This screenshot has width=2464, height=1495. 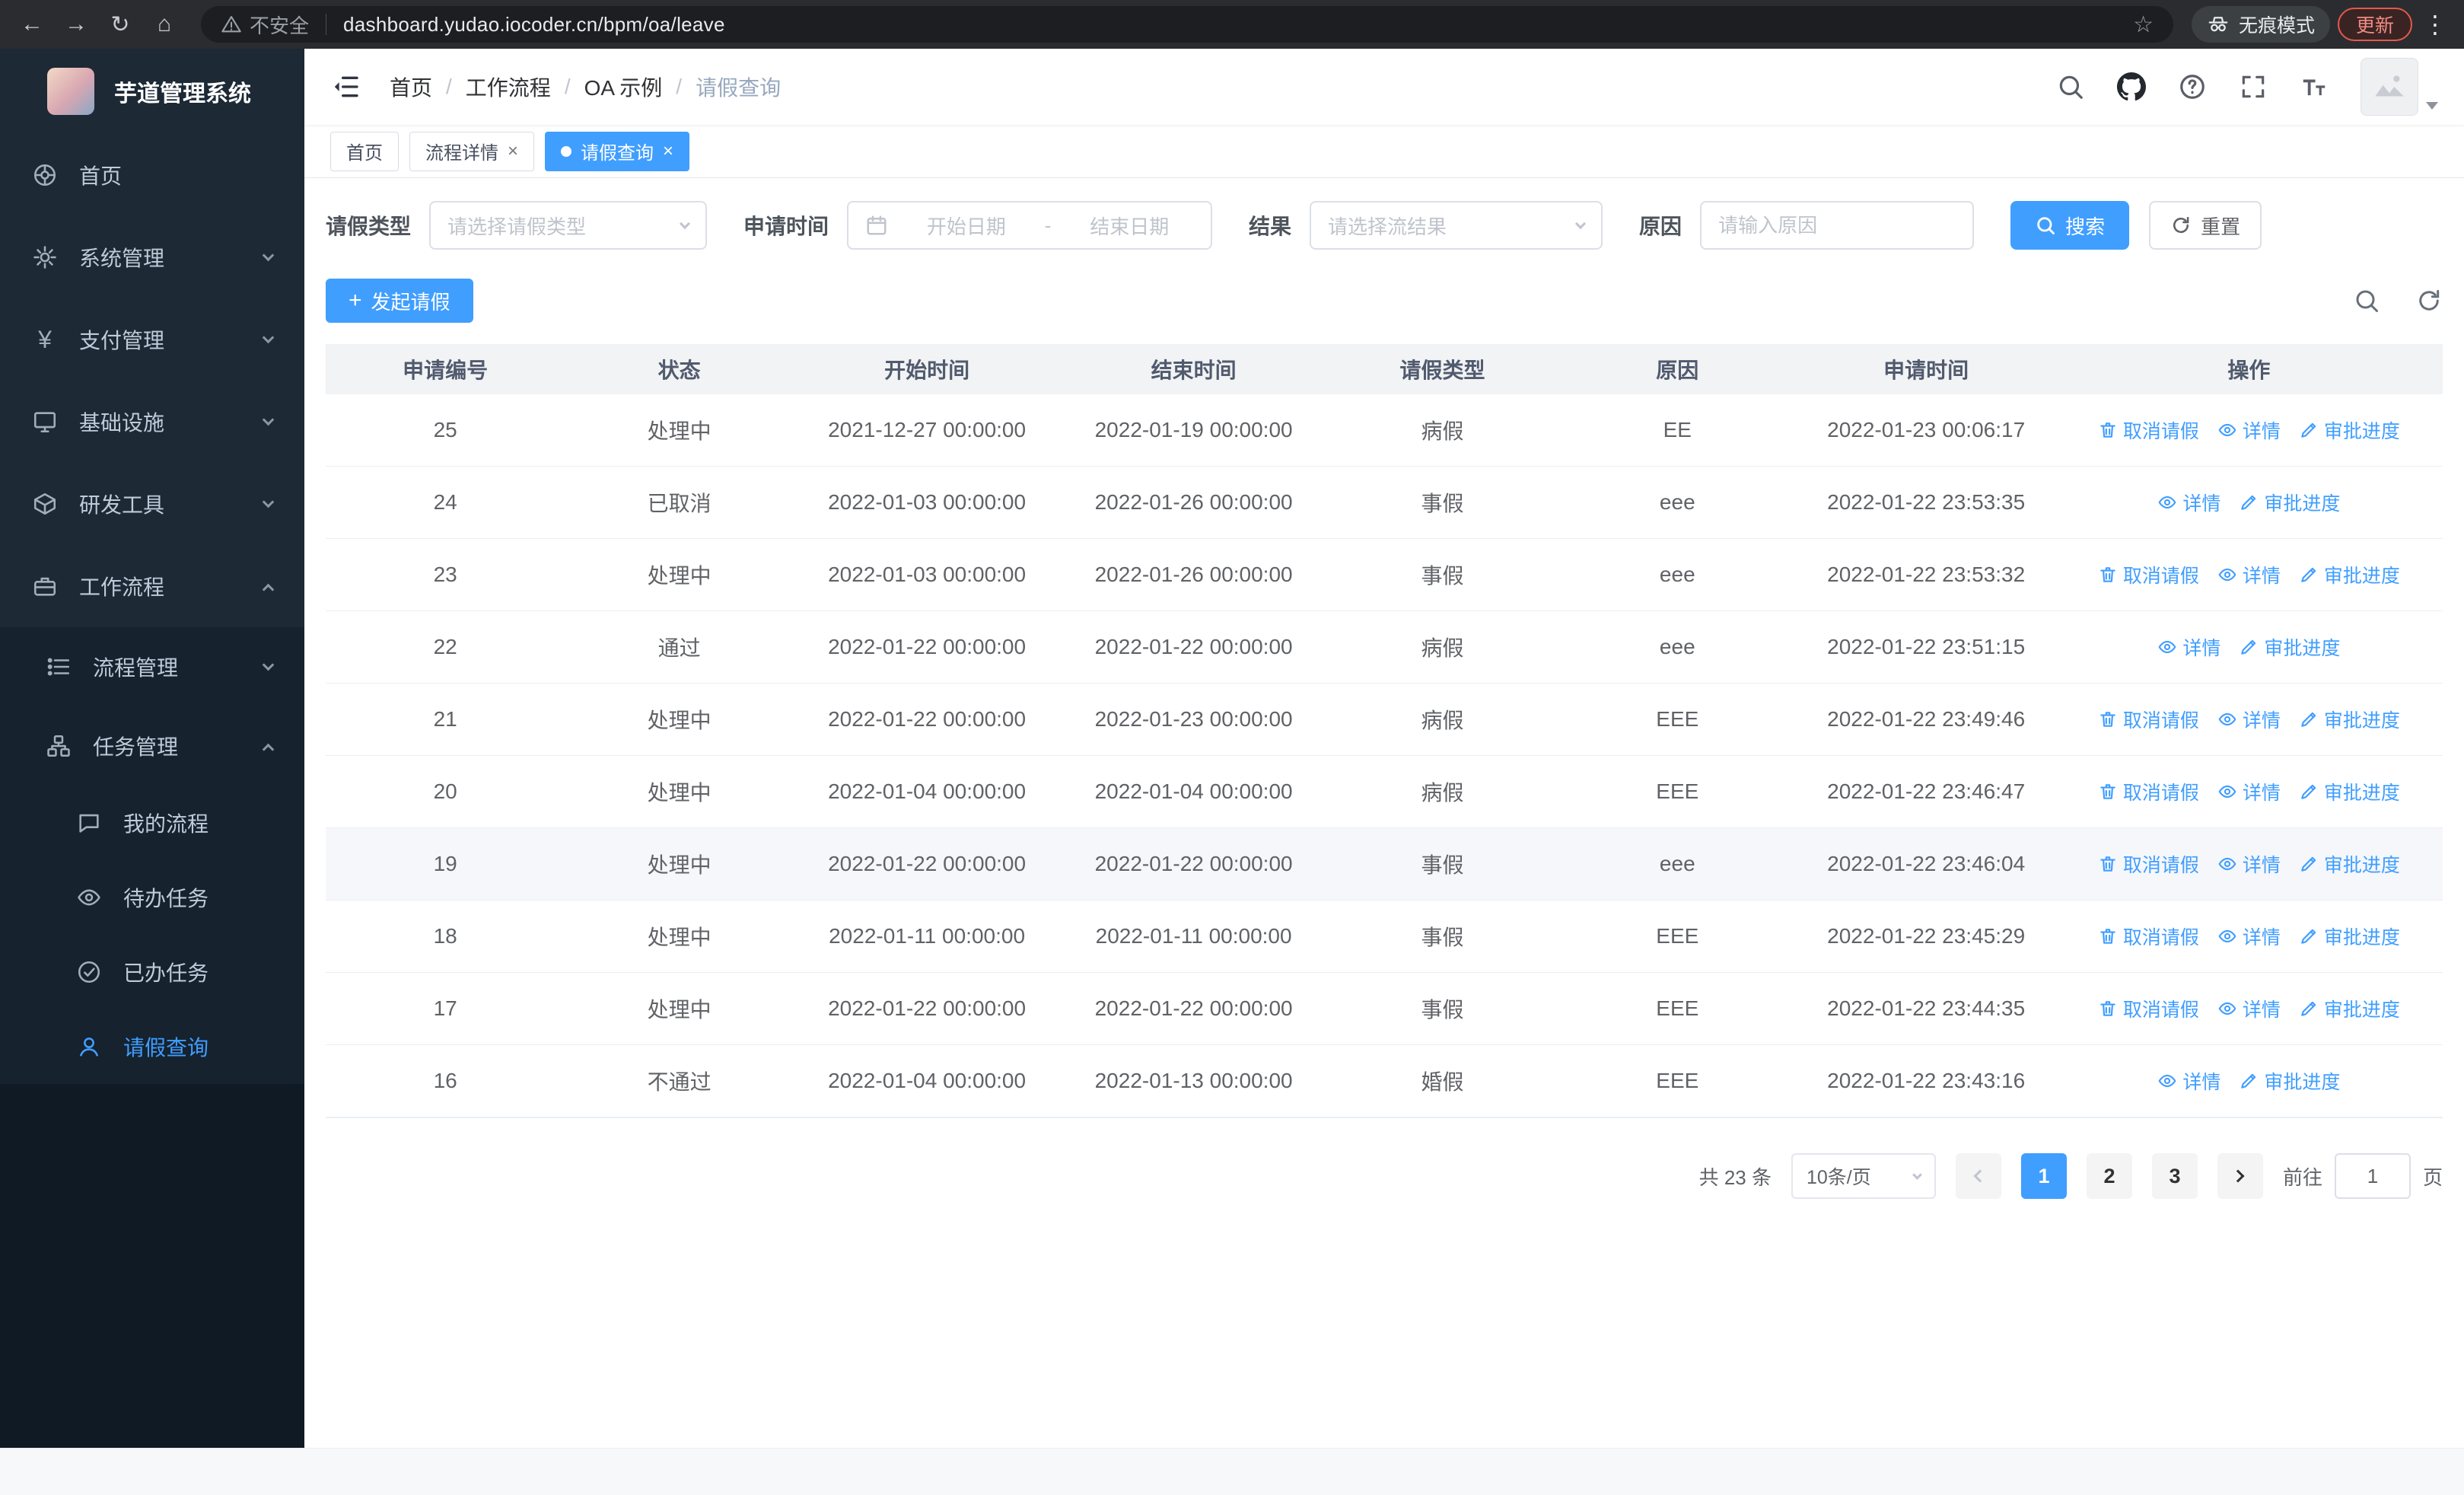 What do you see at coordinates (120, 25) in the screenshot?
I see `reload-button: ↻` at bounding box center [120, 25].